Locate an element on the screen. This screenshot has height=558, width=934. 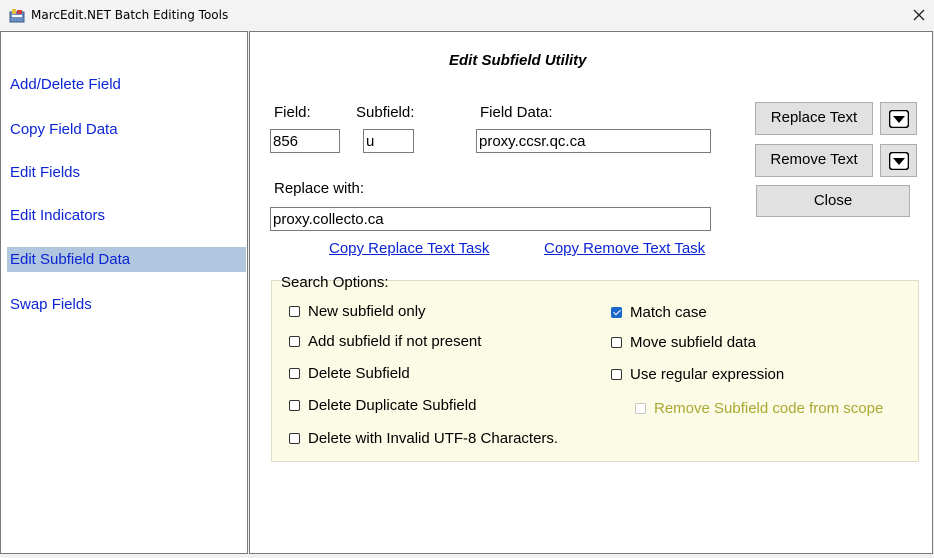
sidebar-item-edit-indicators: Edit Indicators is located at coordinates (126, 215).